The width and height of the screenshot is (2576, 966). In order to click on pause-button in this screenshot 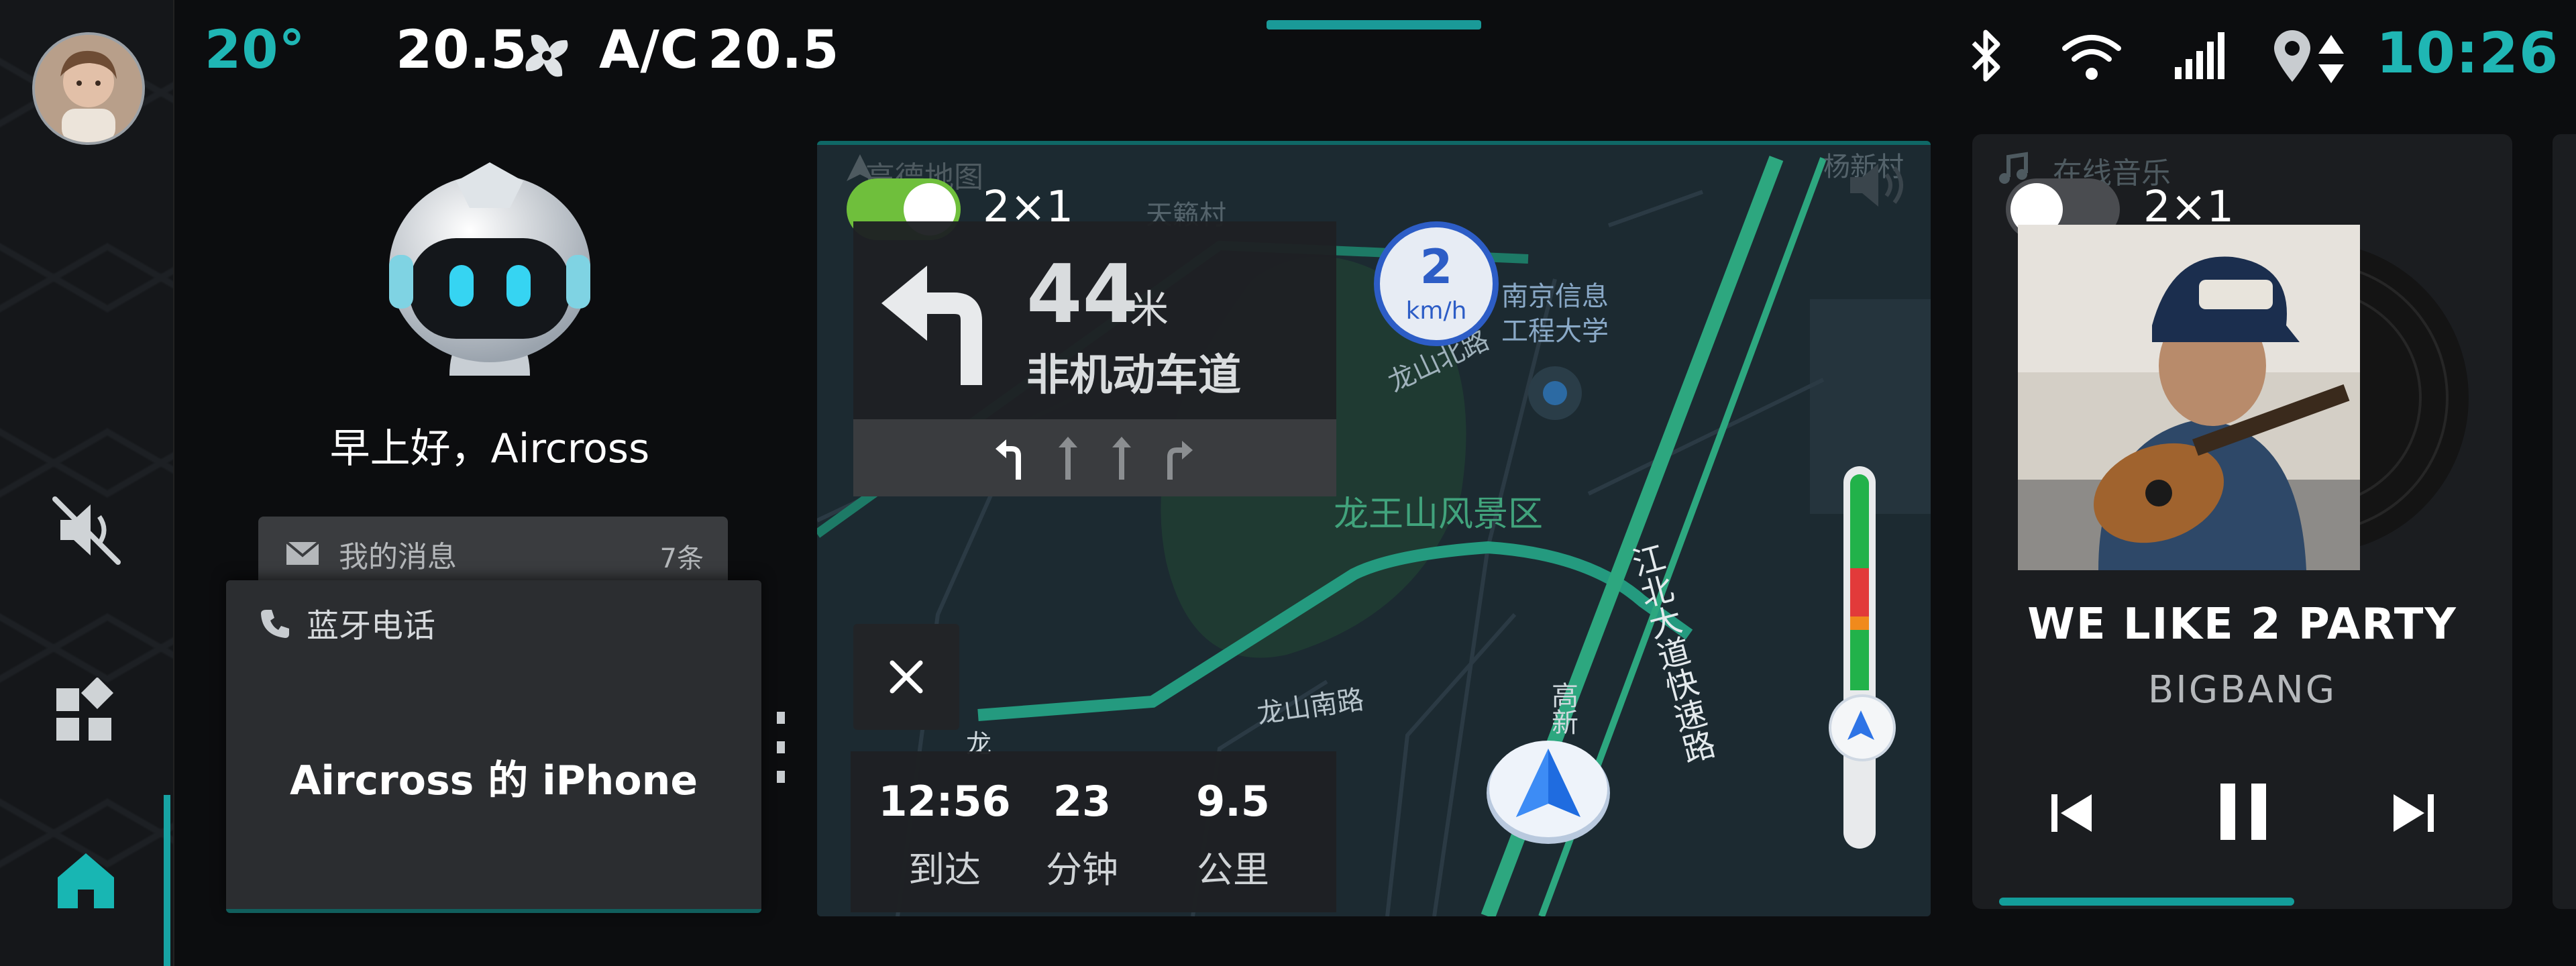, I will do `click(2244, 811)`.